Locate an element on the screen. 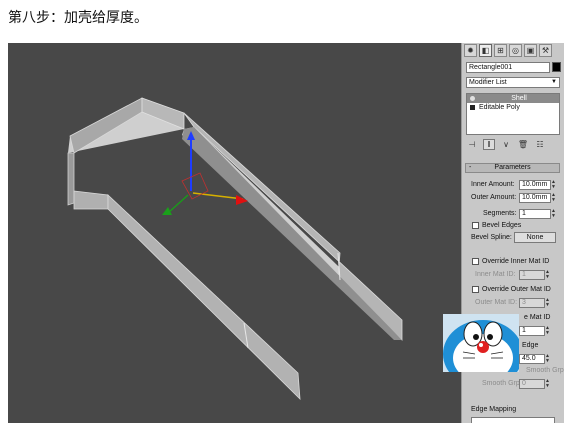  parameters-rollout-header: - Parameters is located at coordinates (512, 168).